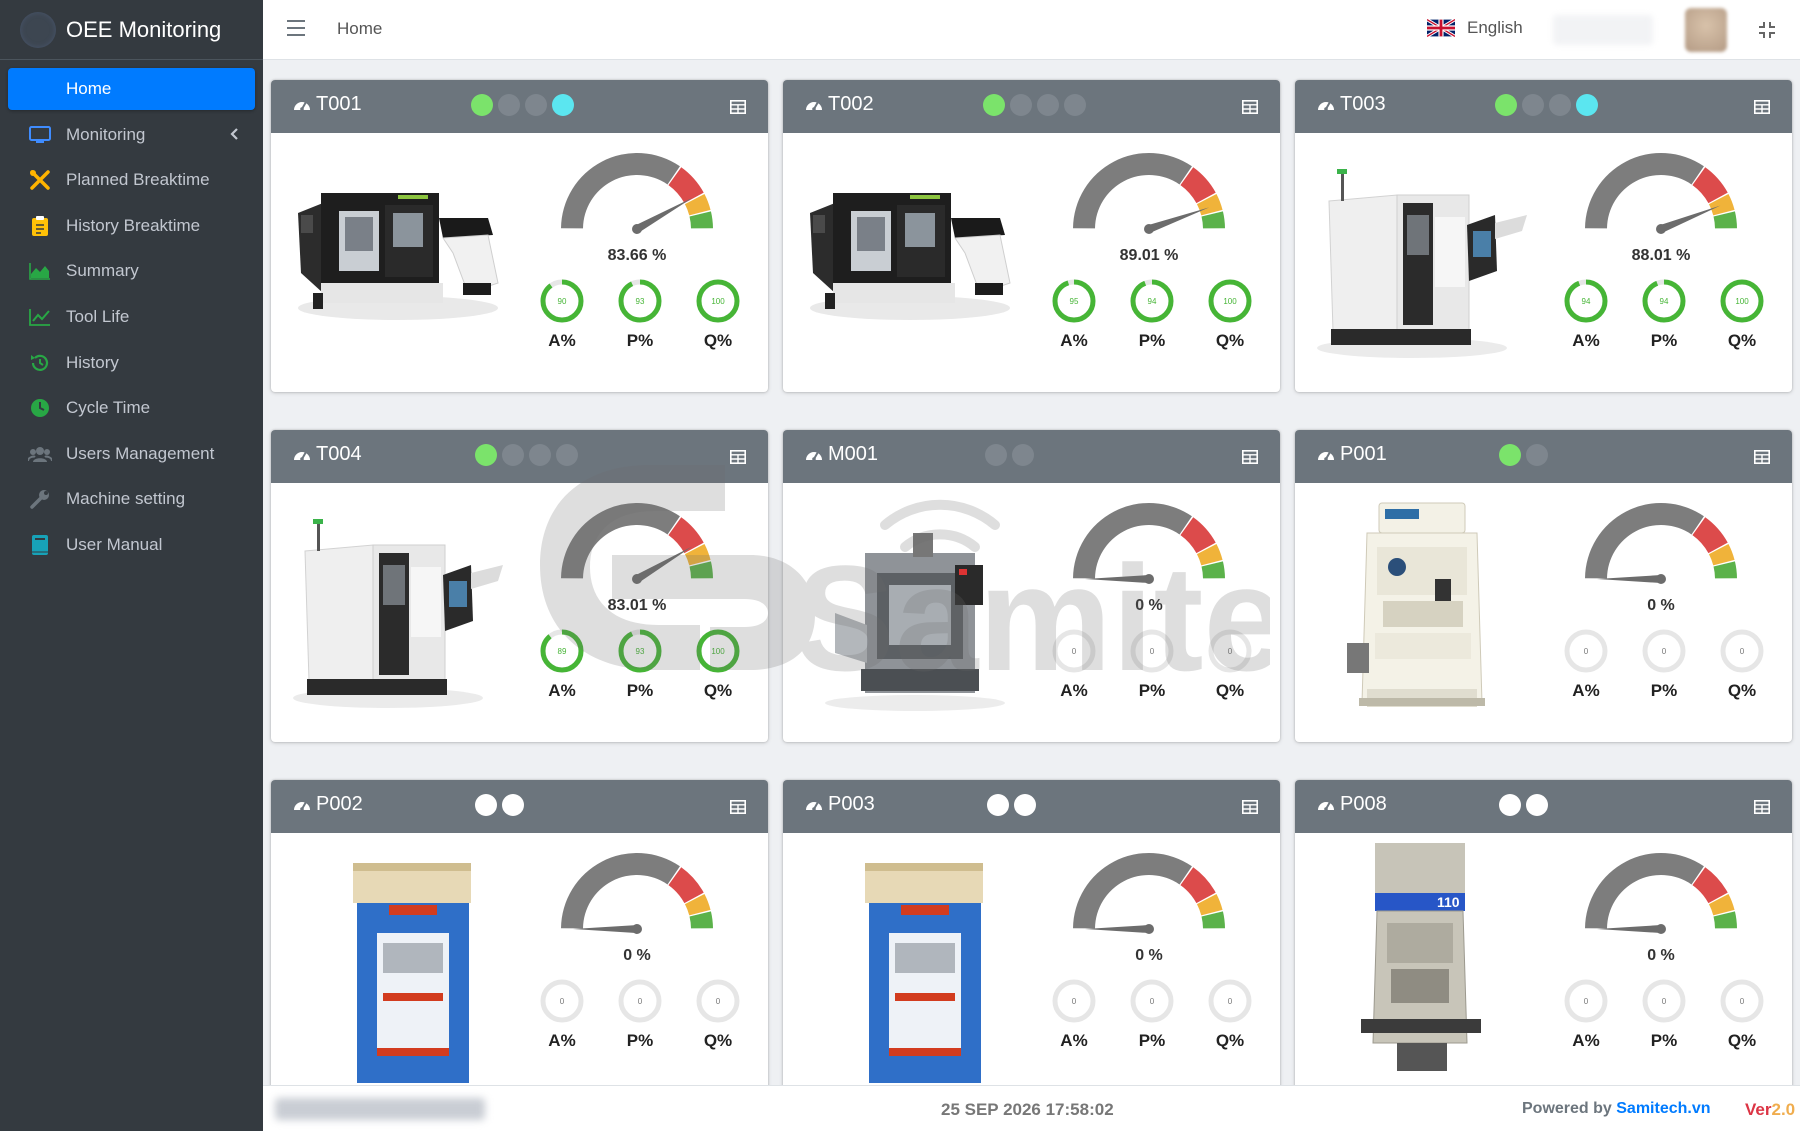  Describe the element at coordinates (131, 317) in the screenshot. I see `sidebar-item-tool-life: Tool Life` at that location.